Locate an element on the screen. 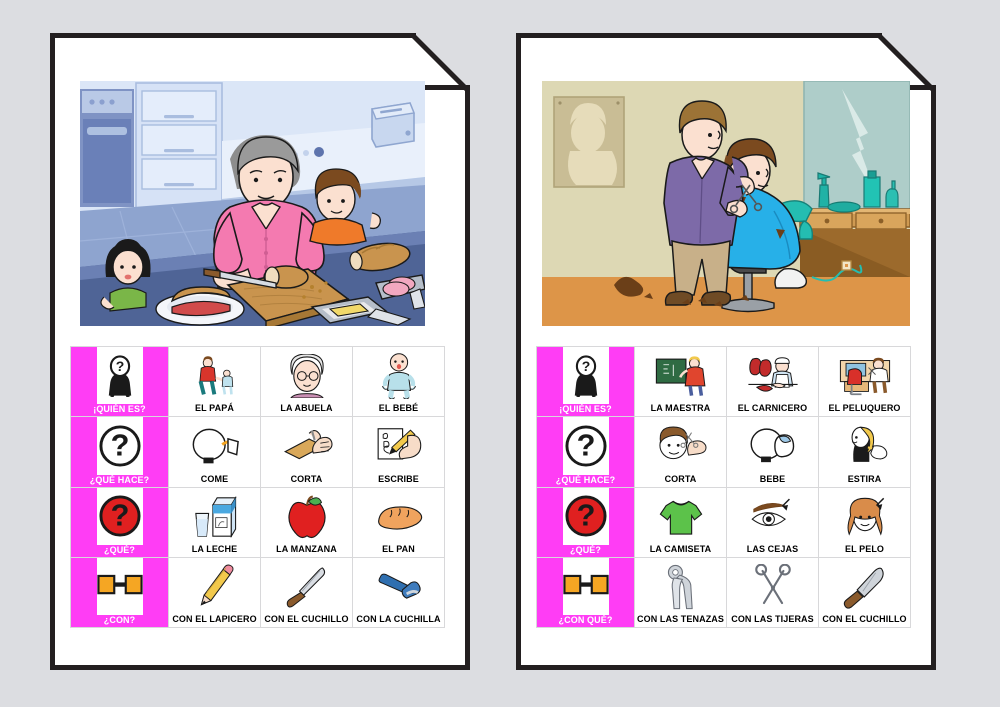 The image size is (1000, 707). pictogram-cell: LA ABUELA is located at coordinates (306, 382).